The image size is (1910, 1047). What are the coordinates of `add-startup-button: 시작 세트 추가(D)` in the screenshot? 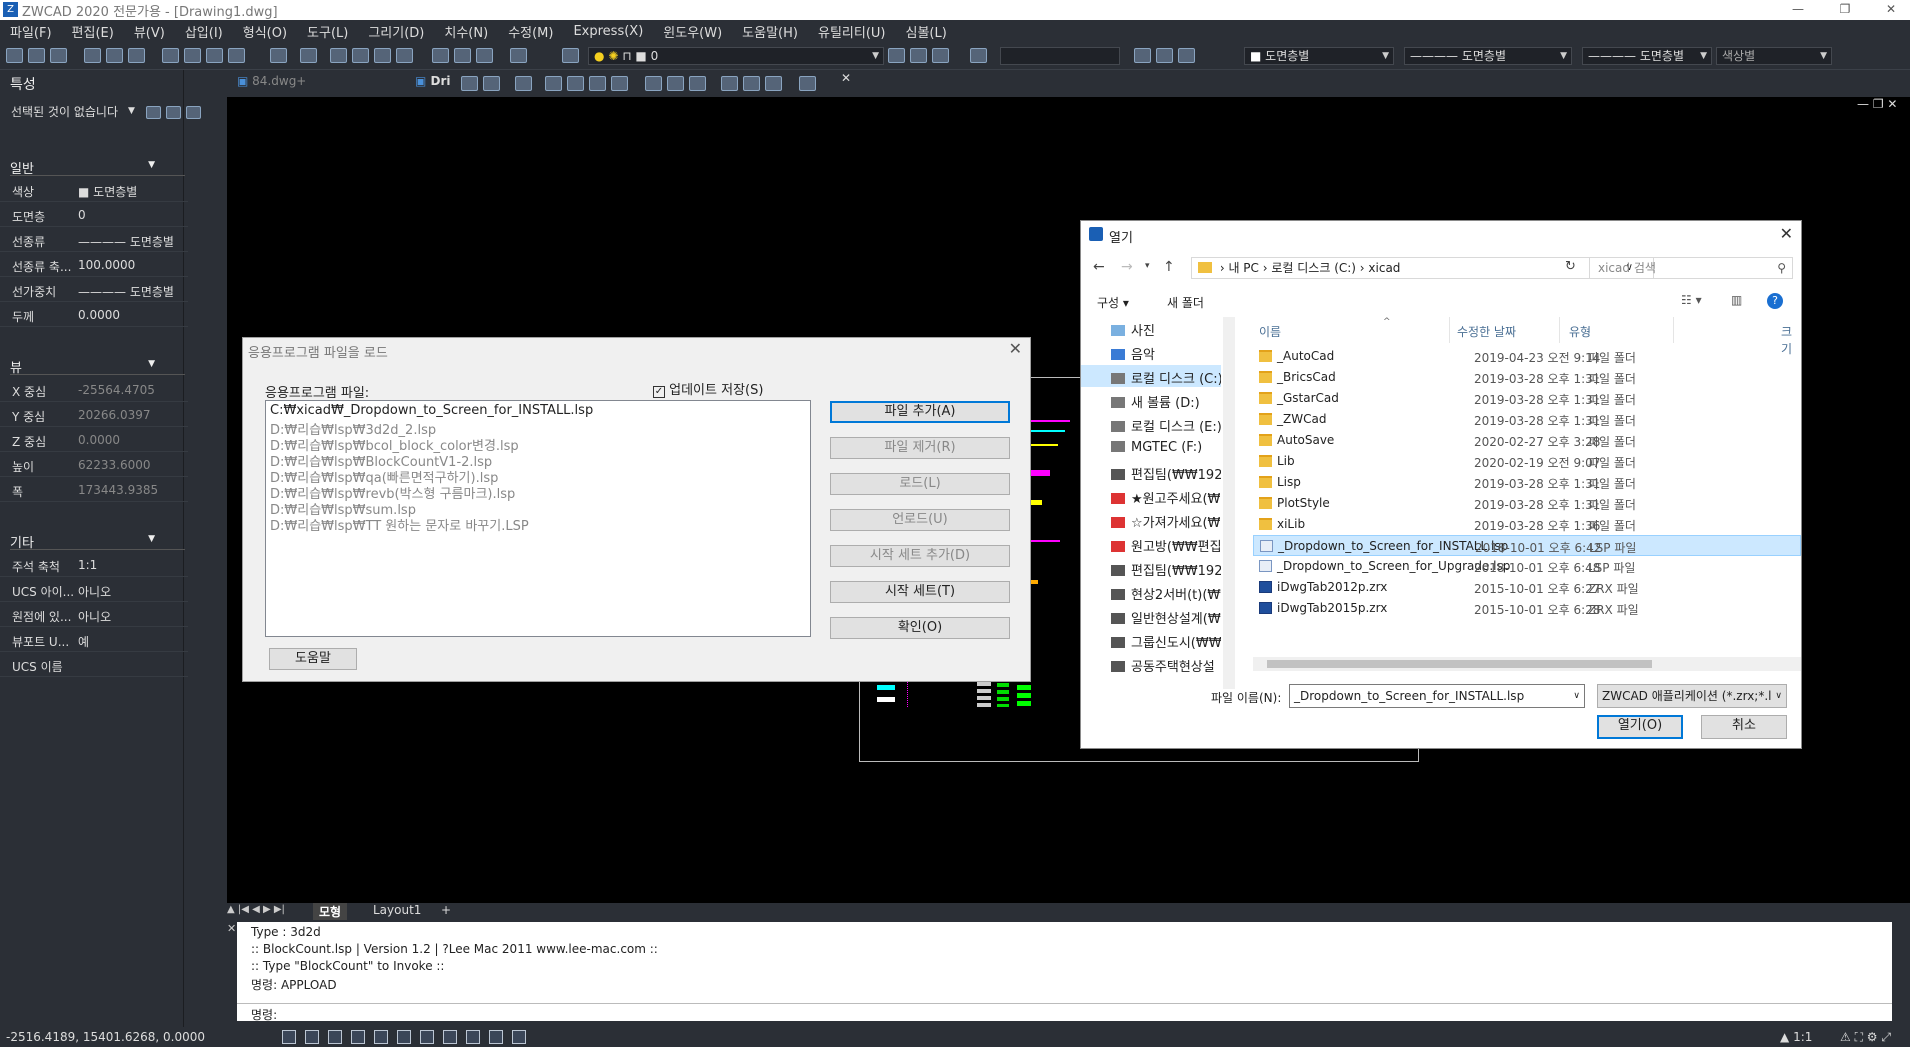 It's located at (920, 556).